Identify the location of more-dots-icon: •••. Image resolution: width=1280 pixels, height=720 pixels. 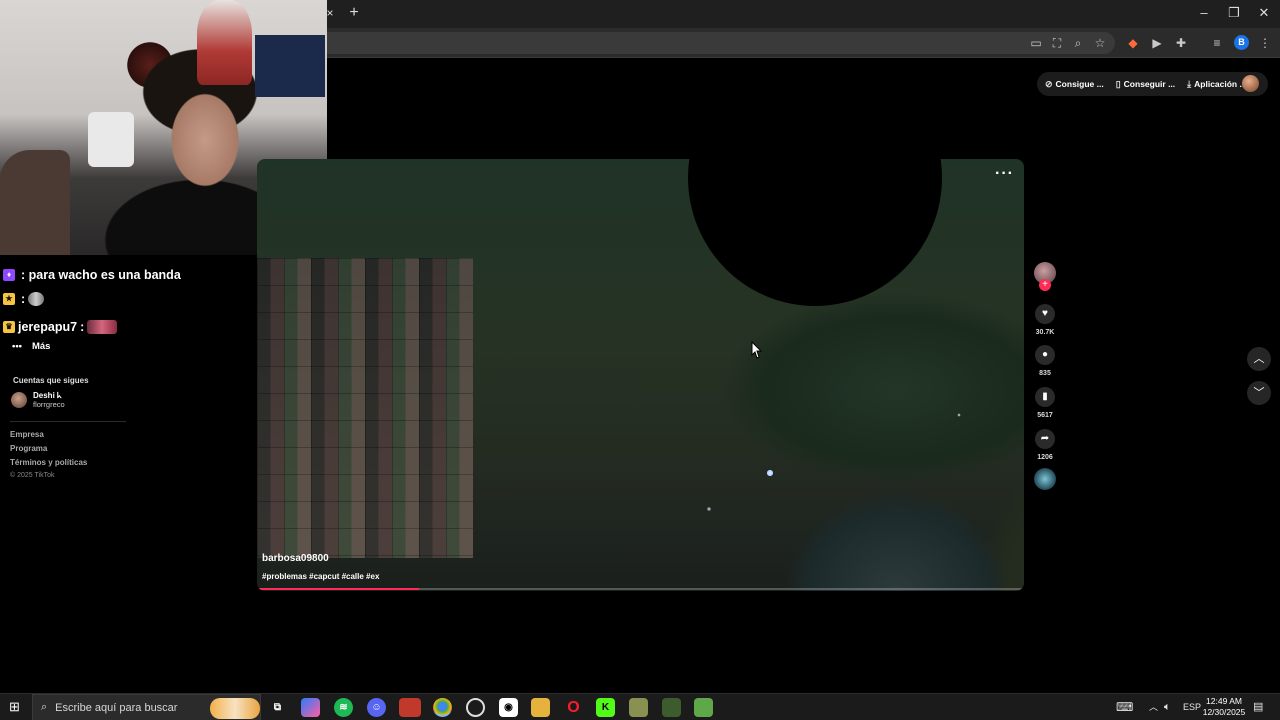
(17, 346).